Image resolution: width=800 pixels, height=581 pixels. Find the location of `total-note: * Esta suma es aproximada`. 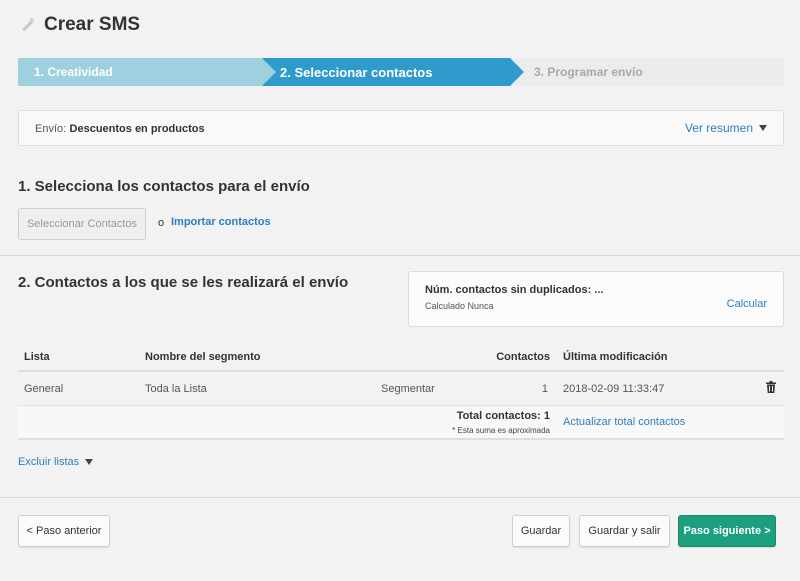

total-note: * Esta suma es aproximada is located at coordinates (501, 430).